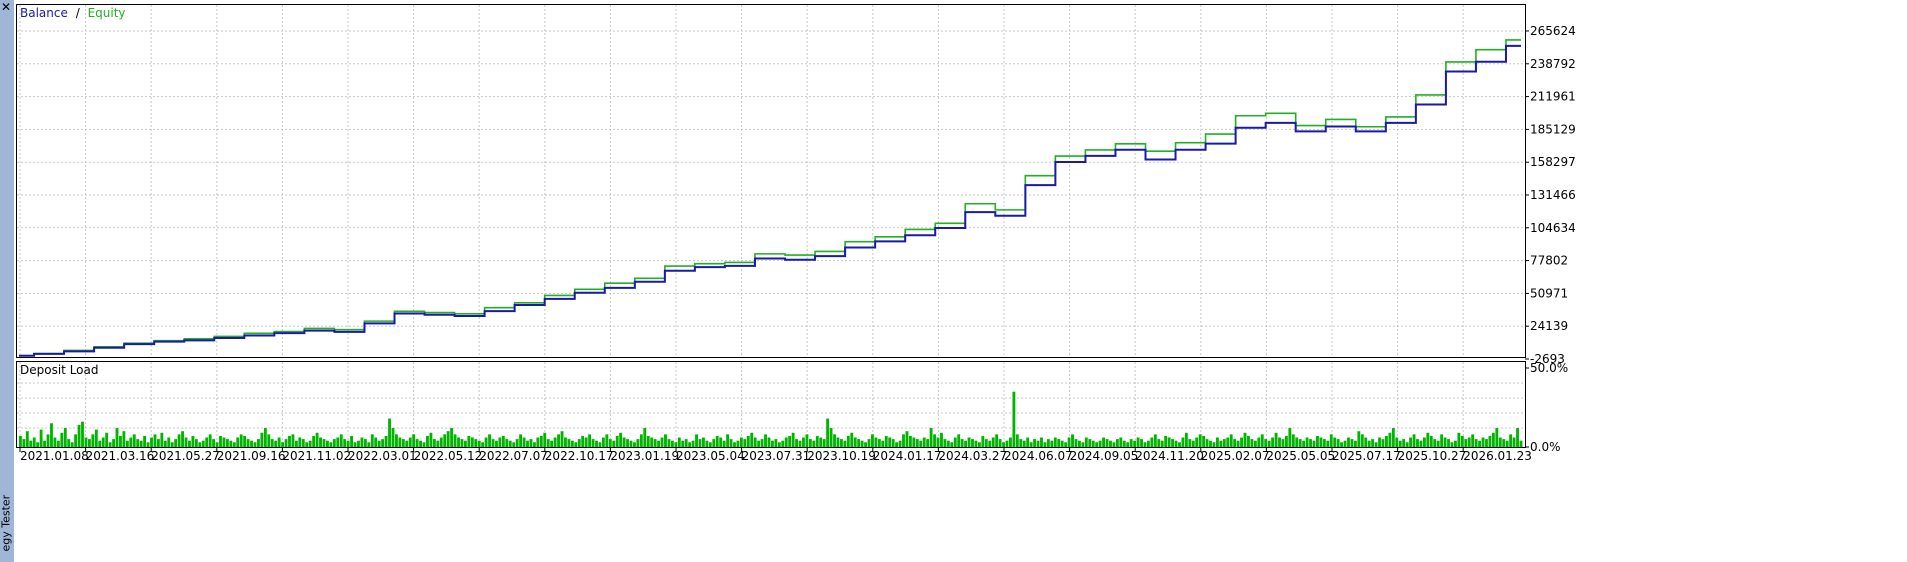 This screenshot has height=562, width=1907. What do you see at coordinates (107, 13) in the screenshot?
I see `legend-equity: Equity` at bounding box center [107, 13].